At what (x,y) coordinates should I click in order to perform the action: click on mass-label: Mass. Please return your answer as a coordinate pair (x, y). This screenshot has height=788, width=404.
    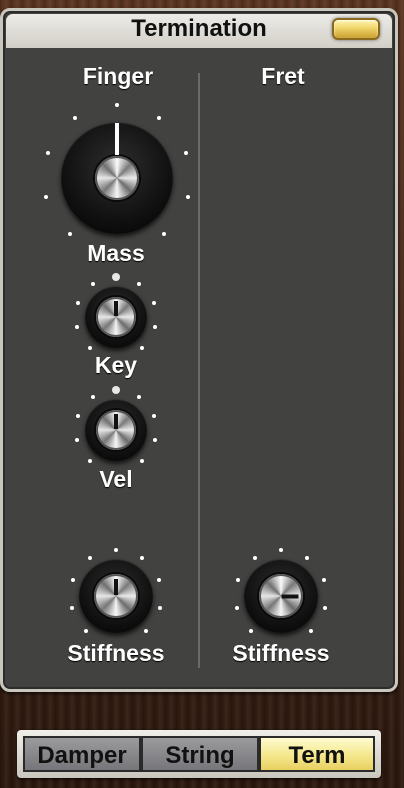
    Looking at the image, I should click on (116, 253).